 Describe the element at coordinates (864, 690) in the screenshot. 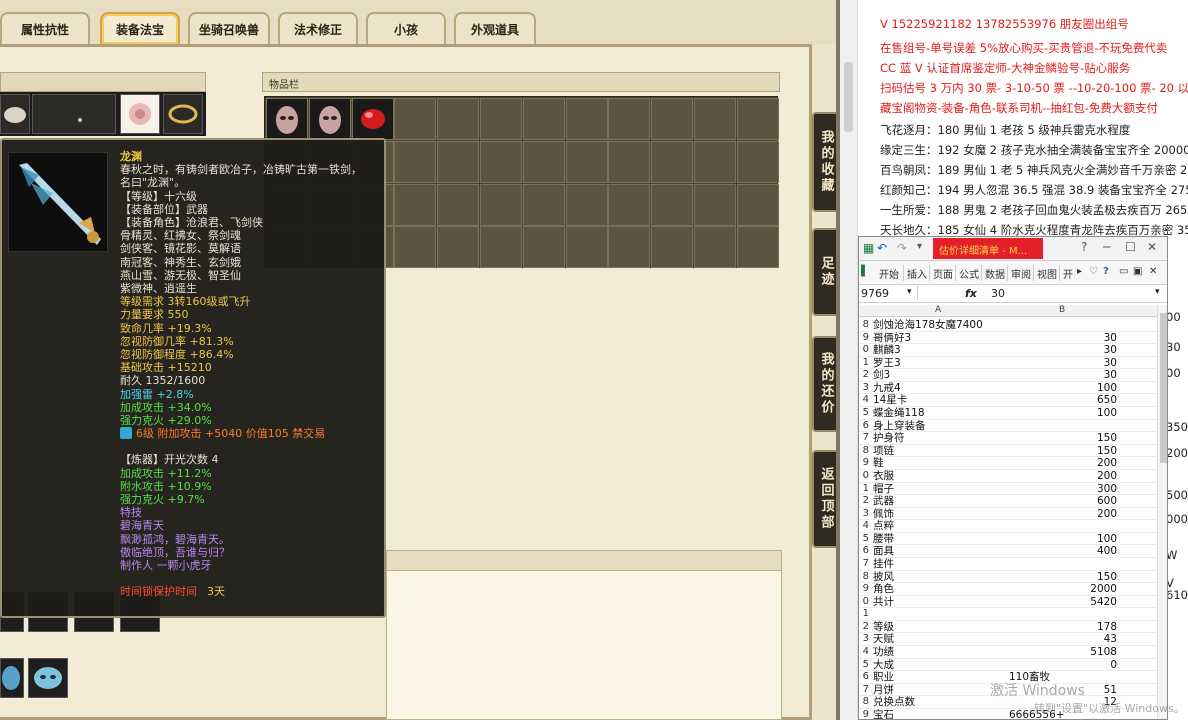

I see `row-number: 7` at that location.